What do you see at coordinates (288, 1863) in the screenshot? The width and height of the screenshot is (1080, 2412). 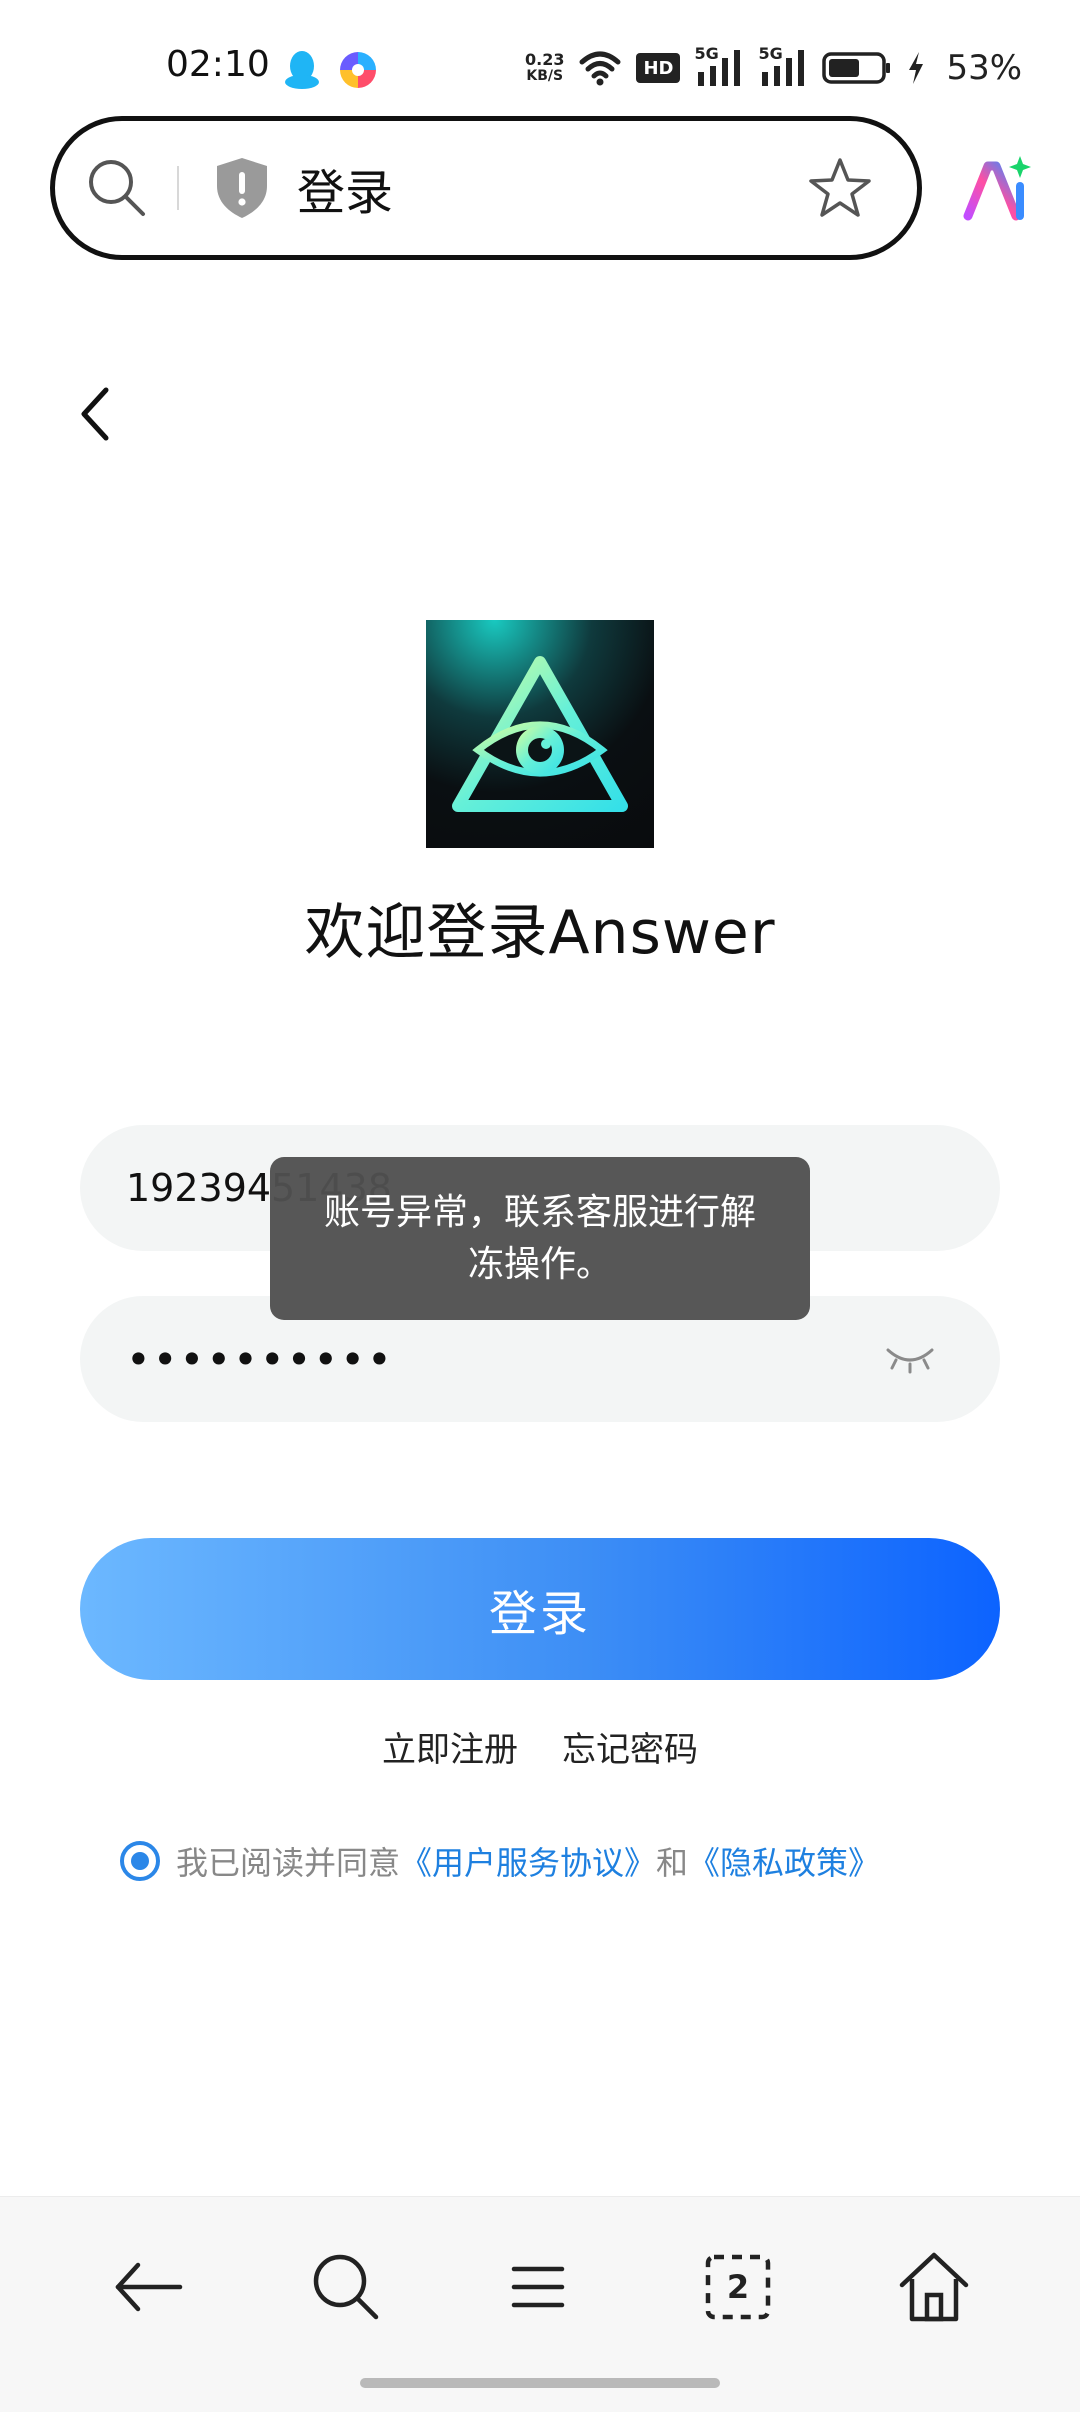 I see `agreement-prefix: 我已阅读并同意` at bounding box center [288, 1863].